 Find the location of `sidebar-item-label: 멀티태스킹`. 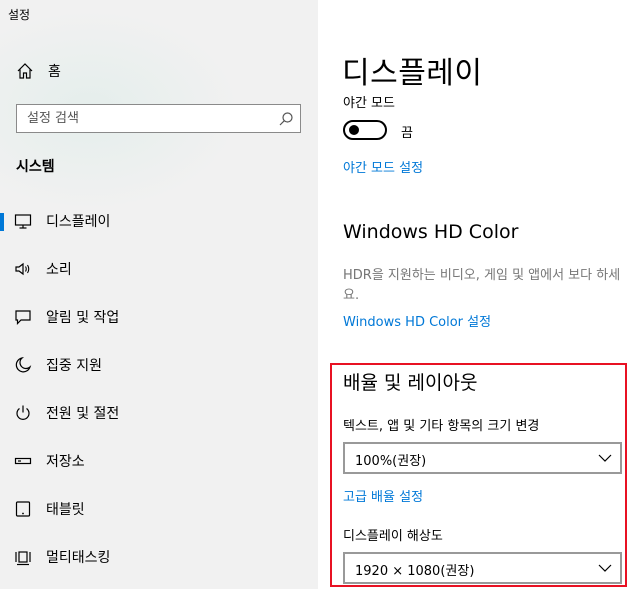

sidebar-item-label: 멀티태스킹 is located at coordinates (78, 558).